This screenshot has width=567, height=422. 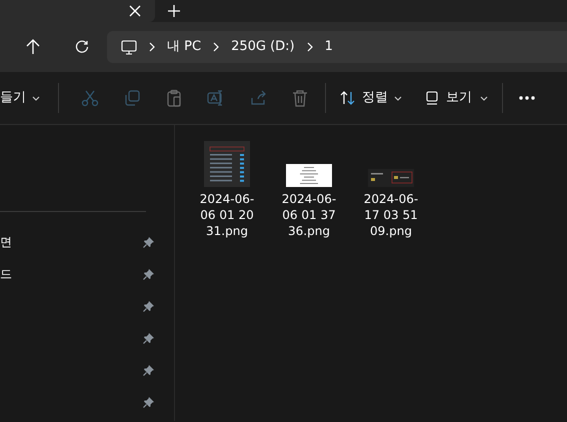 I want to click on breadcrumb-item: 250G (D:), so click(x=263, y=47).